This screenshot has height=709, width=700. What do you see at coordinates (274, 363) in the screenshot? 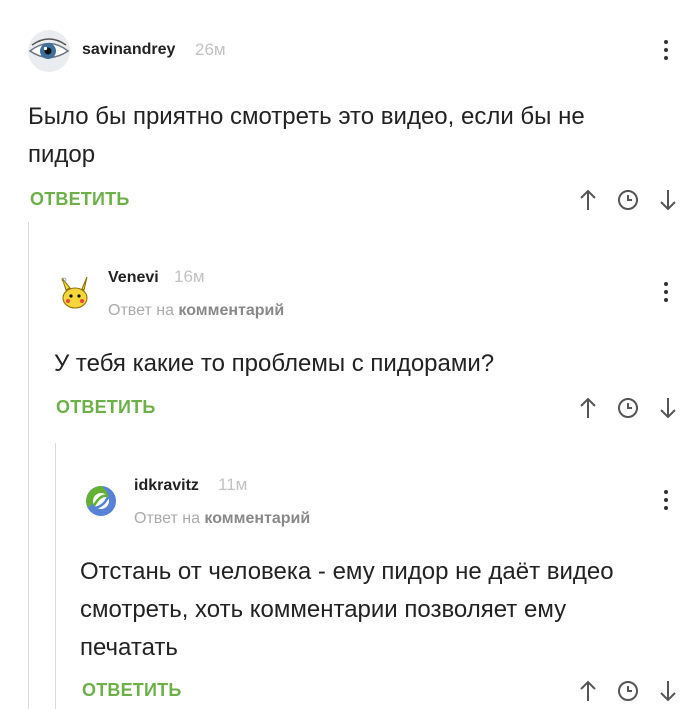
I see `comment-text: У тебя какие то проблемы с пидорами?` at bounding box center [274, 363].